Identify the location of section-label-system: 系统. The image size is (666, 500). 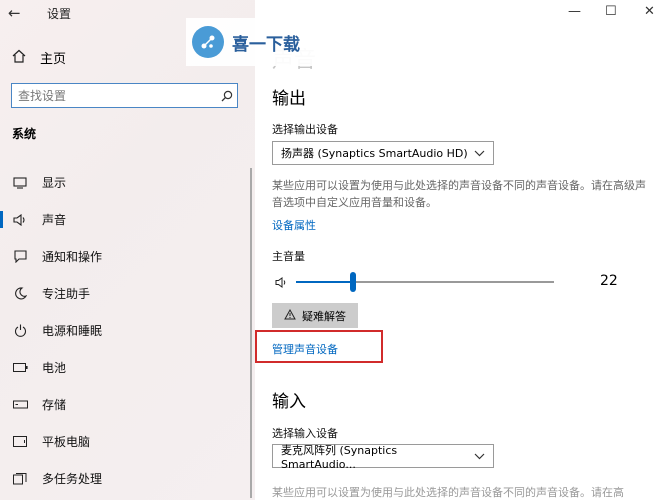
(24, 134).